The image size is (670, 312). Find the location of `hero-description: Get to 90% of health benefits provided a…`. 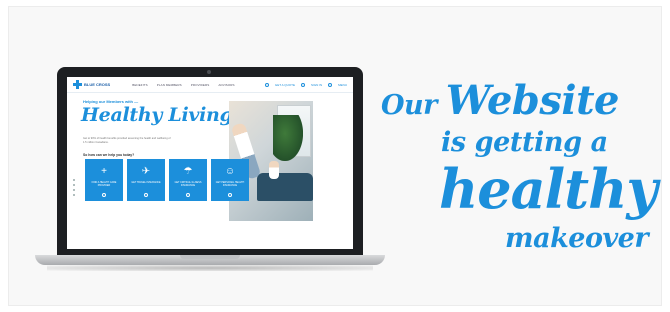

hero-description: Get to 90% of health benefits provided a… is located at coordinates (127, 140).